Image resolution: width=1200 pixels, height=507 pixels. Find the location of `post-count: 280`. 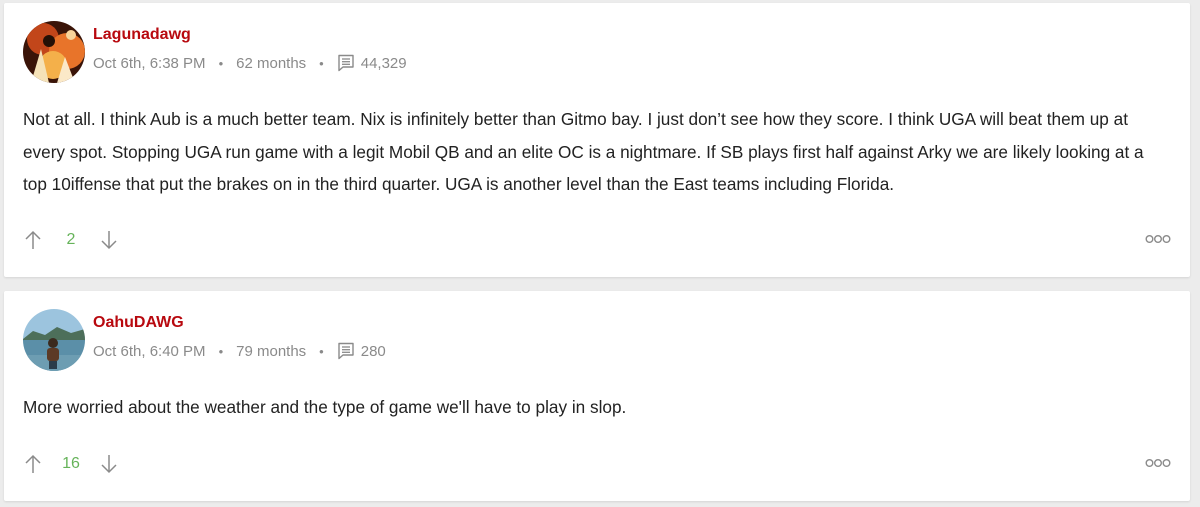

post-count: 280 is located at coordinates (373, 351).